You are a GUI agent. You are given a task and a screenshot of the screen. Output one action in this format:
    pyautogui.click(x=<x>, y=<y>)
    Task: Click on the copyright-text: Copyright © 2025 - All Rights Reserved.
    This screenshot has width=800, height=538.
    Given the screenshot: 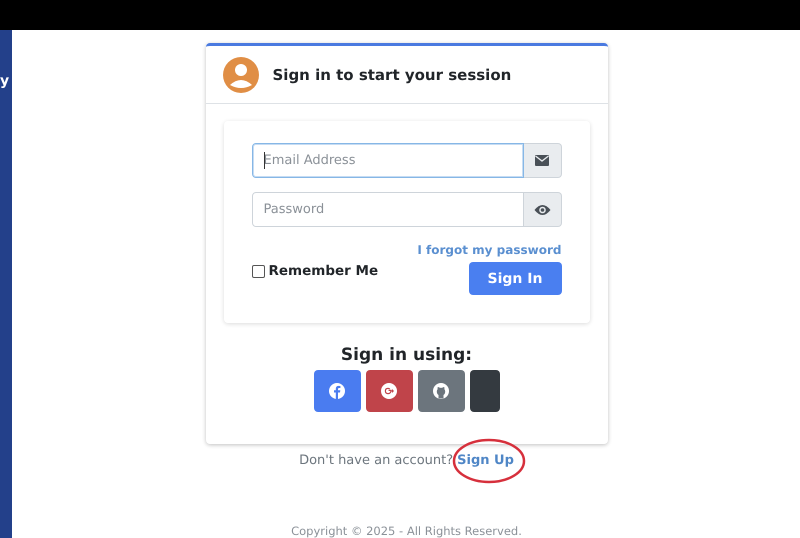 What is the action you would take?
    pyautogui.click(x=406, y=531)
    